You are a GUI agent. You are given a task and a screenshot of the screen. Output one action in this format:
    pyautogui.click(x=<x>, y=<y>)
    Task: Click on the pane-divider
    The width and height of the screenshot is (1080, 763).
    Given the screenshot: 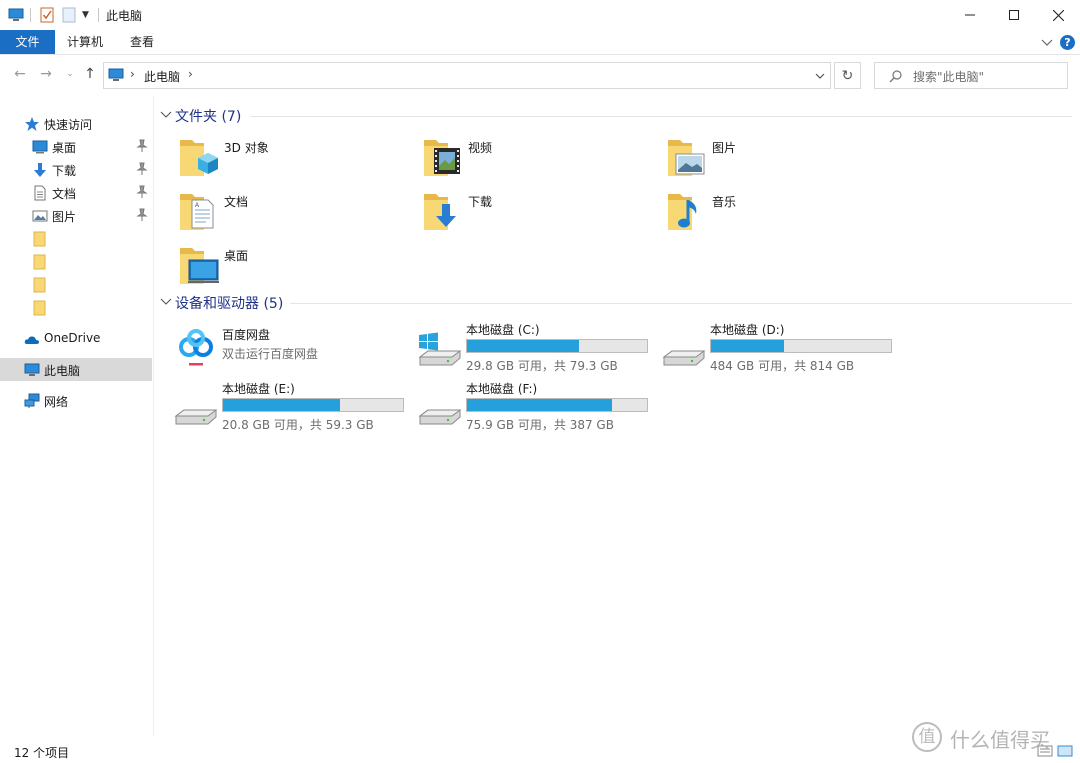 What is the action you would take?
    pyautogui.click(x=153, y=416)
    